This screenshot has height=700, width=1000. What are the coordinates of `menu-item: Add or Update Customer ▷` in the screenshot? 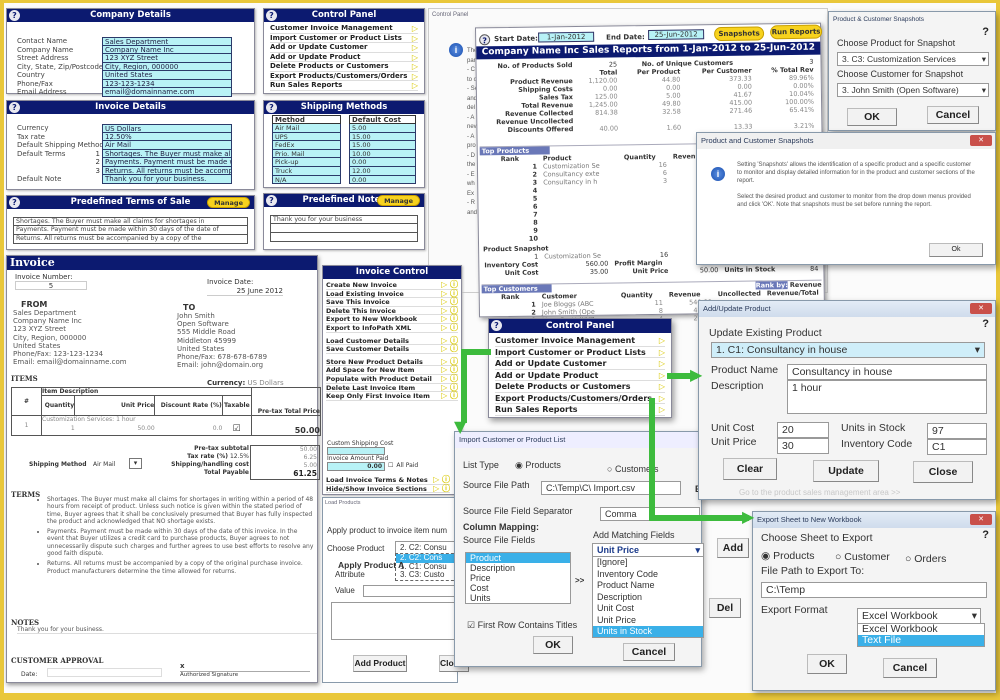 It's located at (344, 48).